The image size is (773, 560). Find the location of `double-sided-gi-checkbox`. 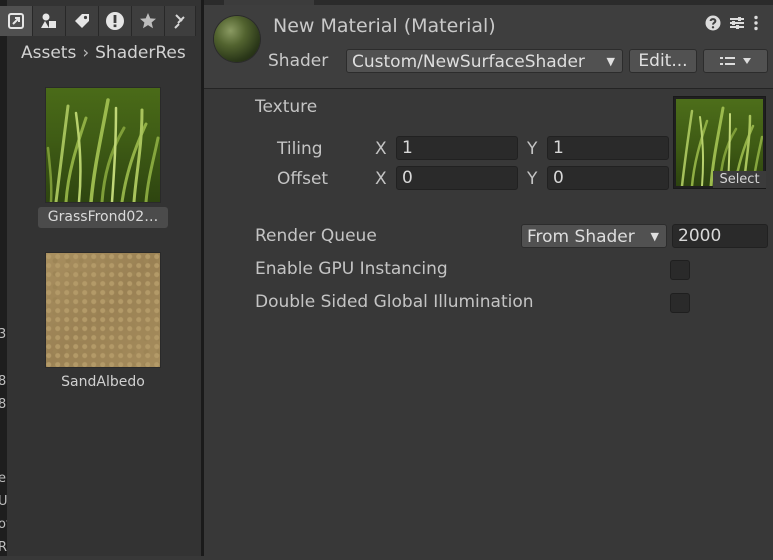

double-sided-gi-checkbox is located at coordinates (680, 303).